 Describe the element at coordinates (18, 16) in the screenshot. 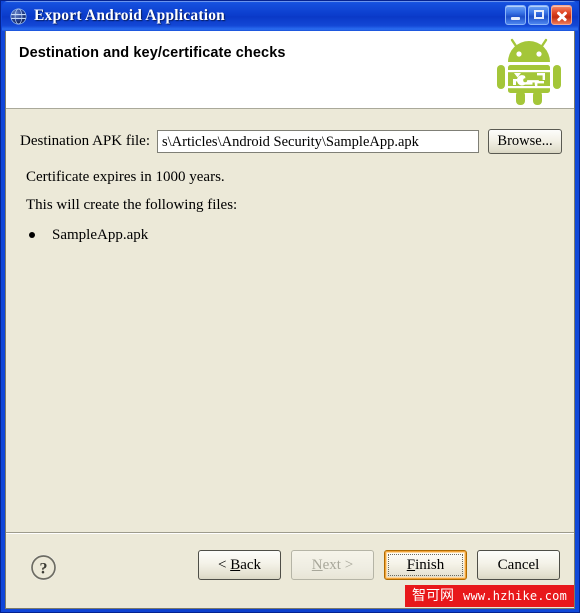

I see `globe-icon` at that location.